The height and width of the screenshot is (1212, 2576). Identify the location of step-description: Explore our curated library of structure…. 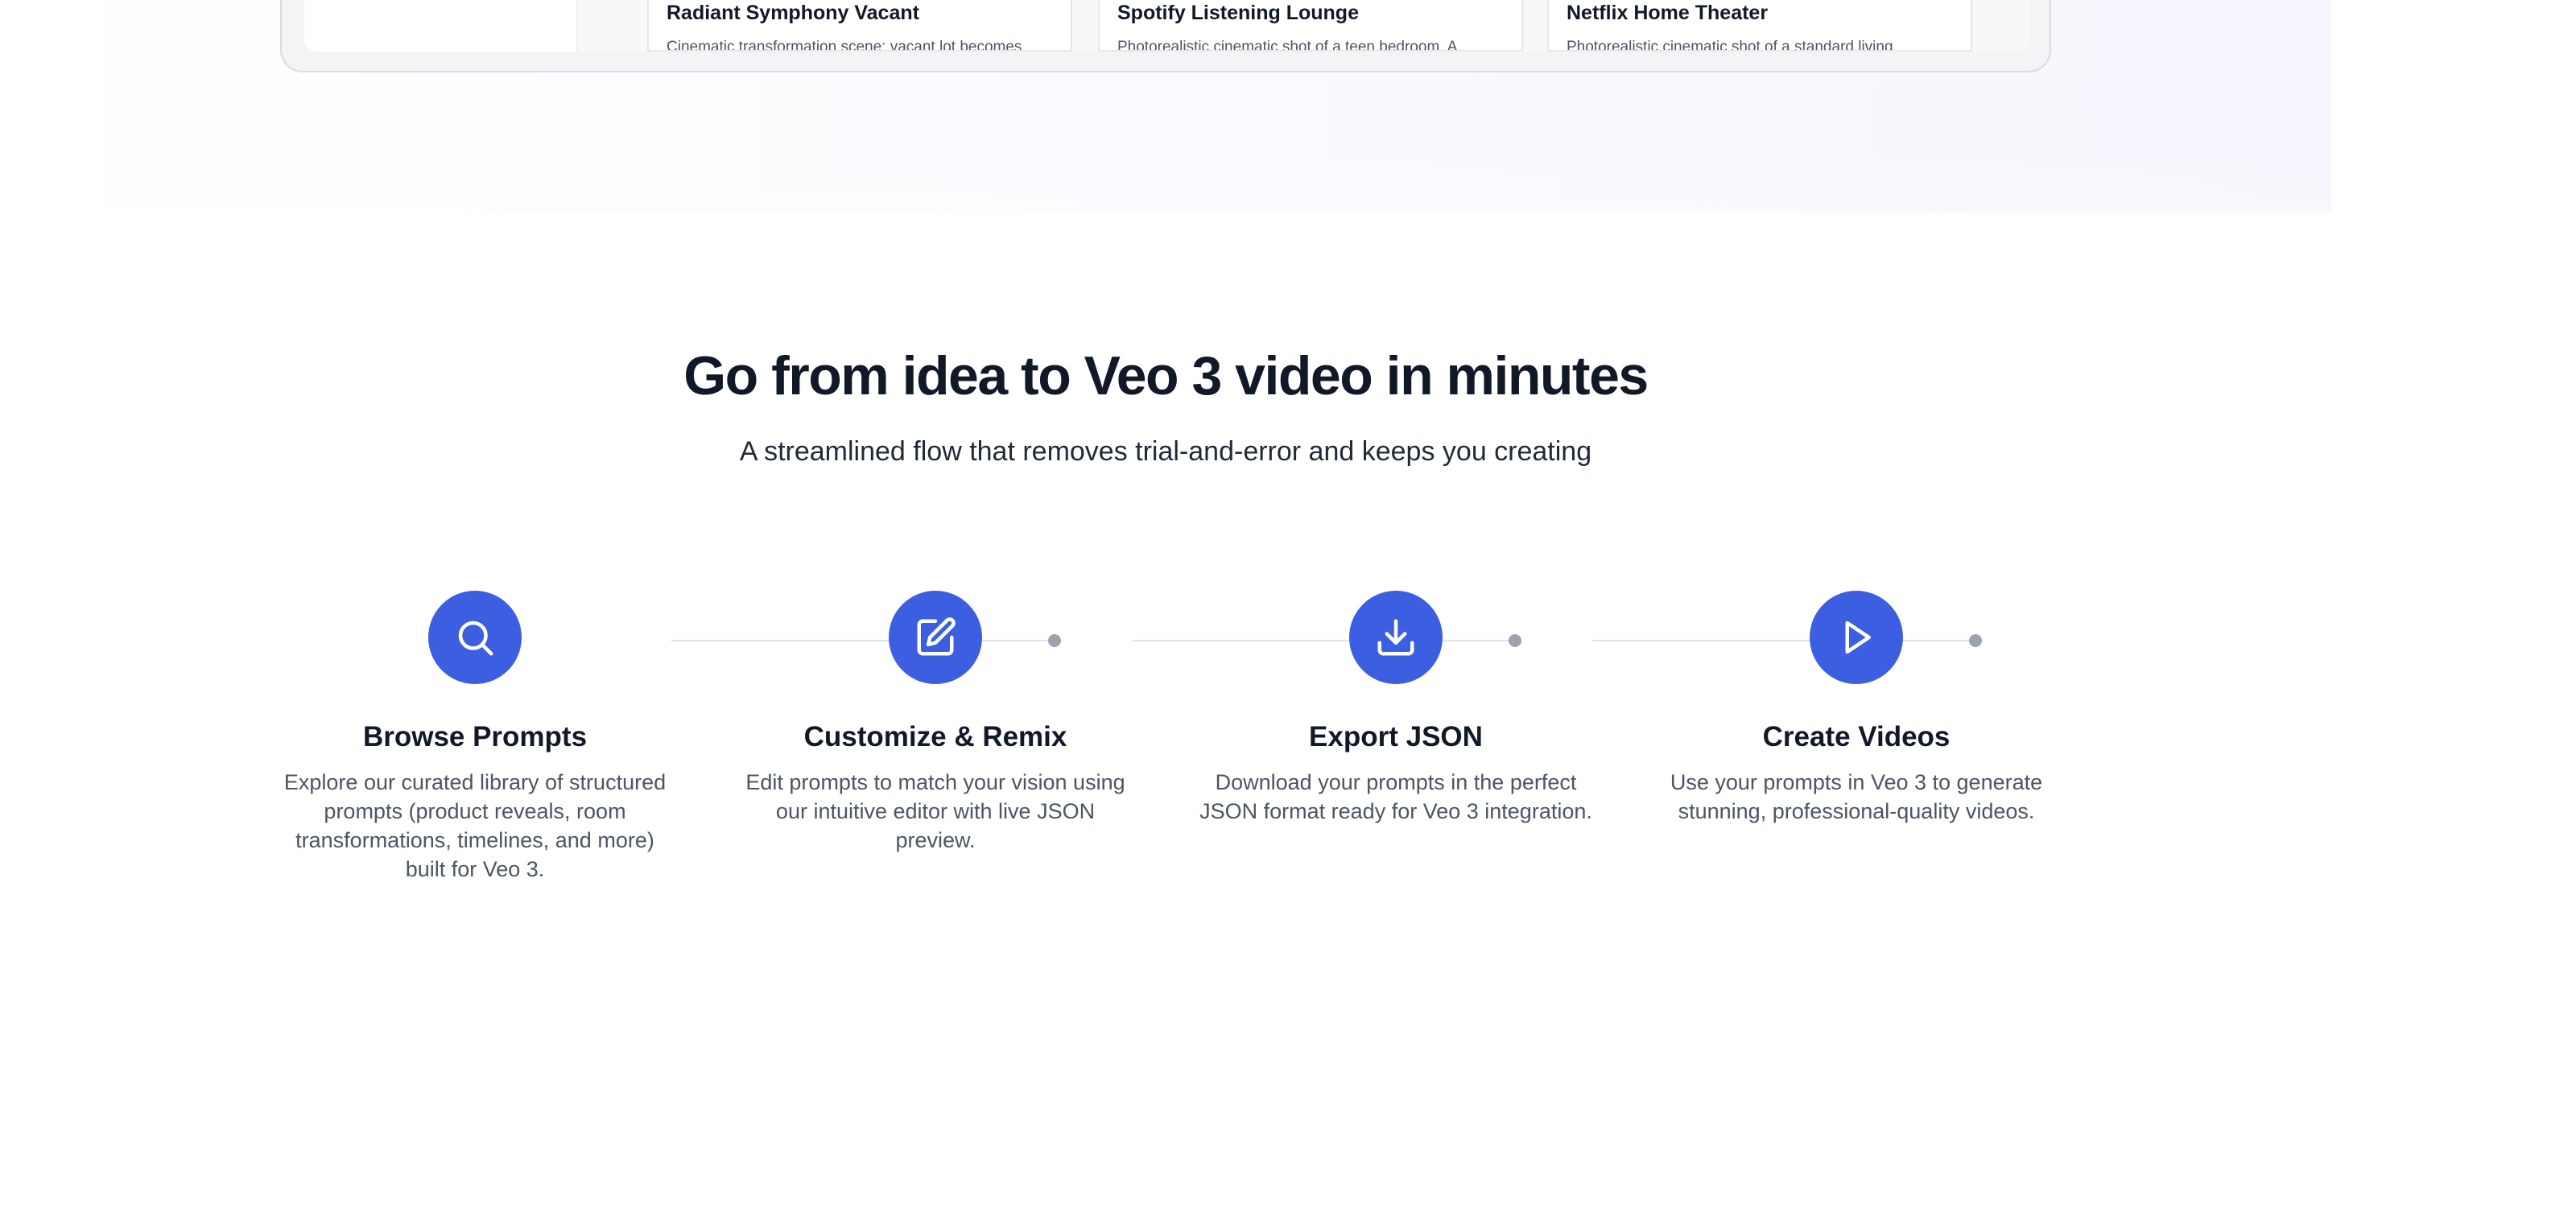
(475, 825).